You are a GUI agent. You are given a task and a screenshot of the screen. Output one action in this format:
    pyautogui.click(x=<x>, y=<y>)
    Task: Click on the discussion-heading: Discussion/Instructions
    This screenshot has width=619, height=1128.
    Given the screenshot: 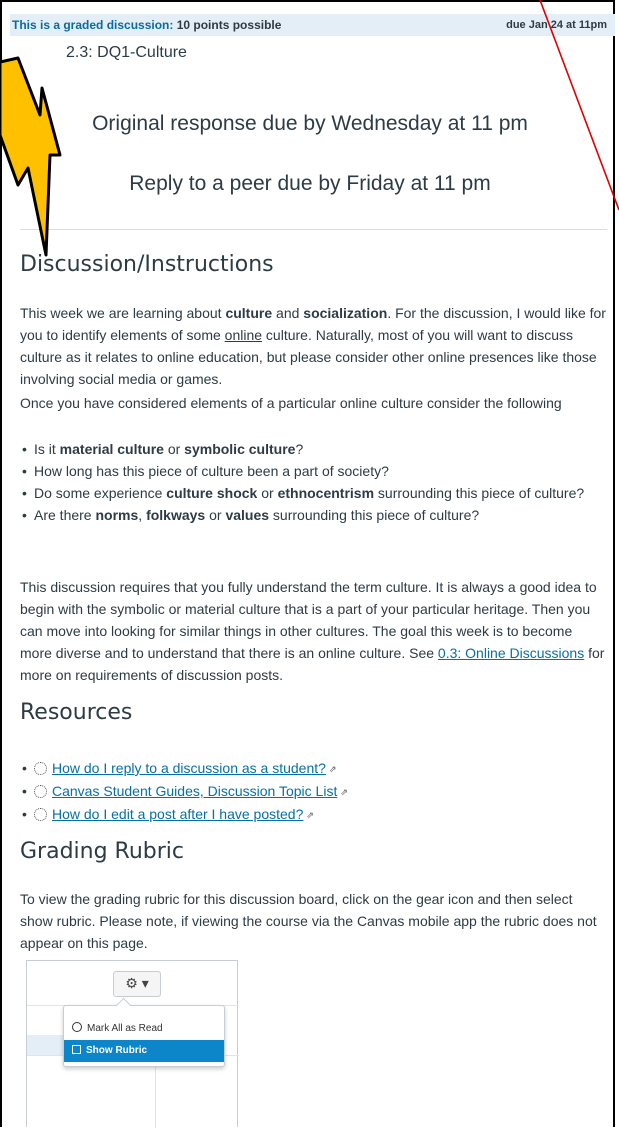 What is the action you would take?
    pyautogui.click(x=147, y=264)
    